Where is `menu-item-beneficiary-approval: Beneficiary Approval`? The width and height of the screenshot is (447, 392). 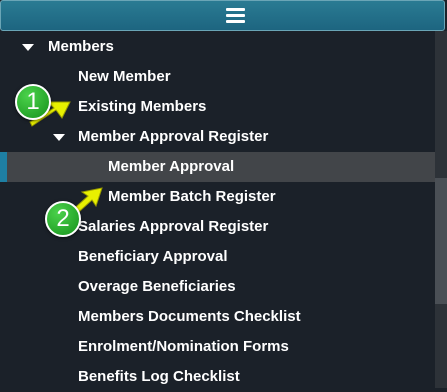
menu-item-beneficiary-approval: Beneficiary Approval is located at coordinates (217, 257).